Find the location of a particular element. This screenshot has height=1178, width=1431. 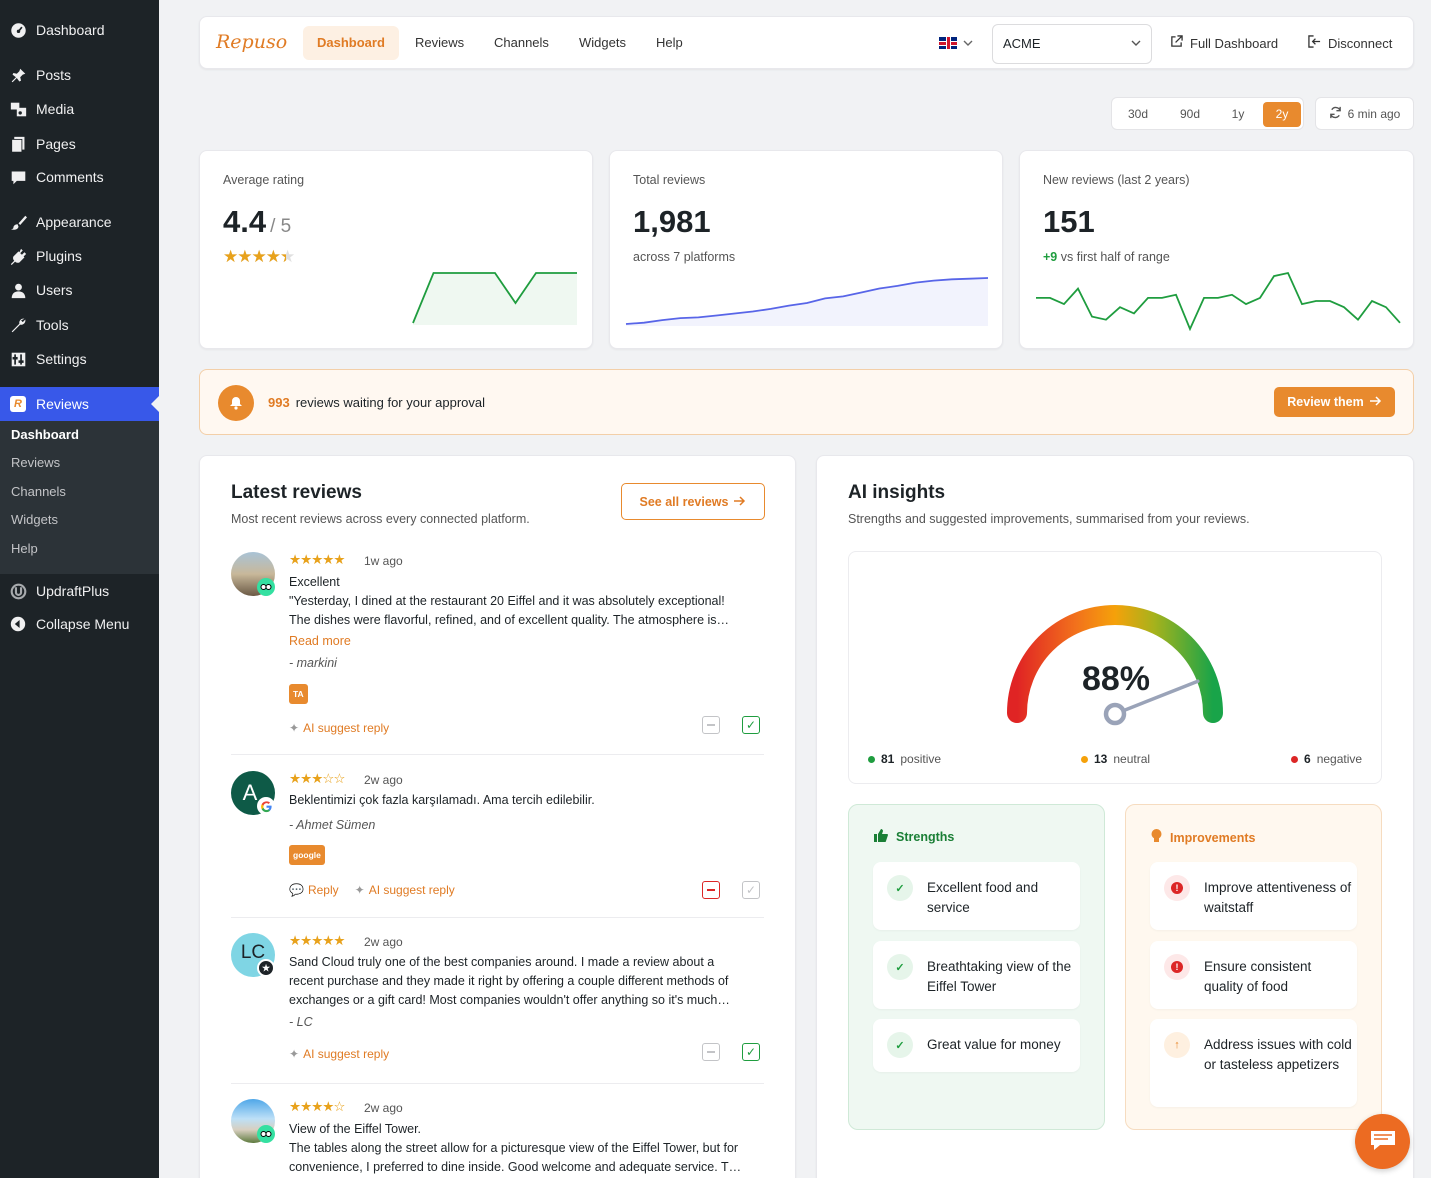

language-chevron-down-icon is located at coordinates (968, 43).